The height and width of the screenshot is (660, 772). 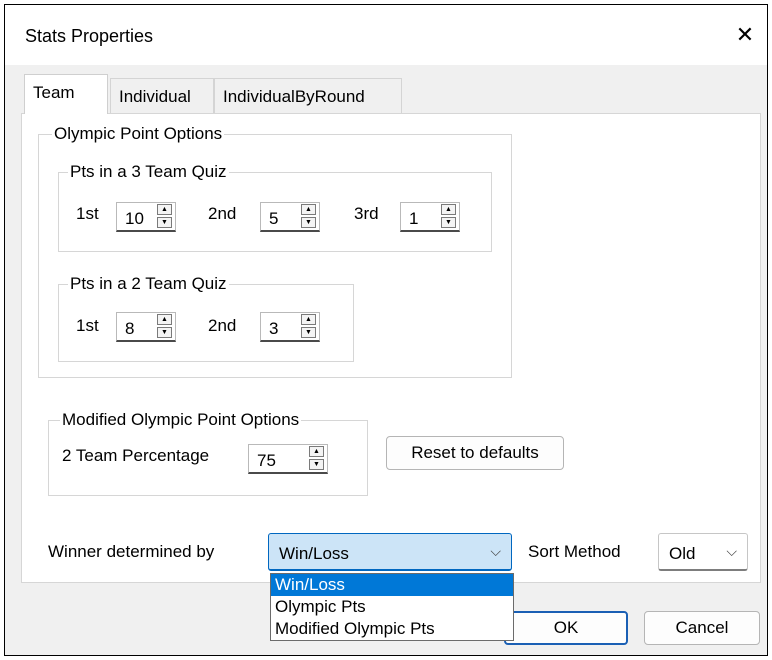 I want to click on two-team-first-stepper: 8 ▲ ▼, so click(x=146, y=327).